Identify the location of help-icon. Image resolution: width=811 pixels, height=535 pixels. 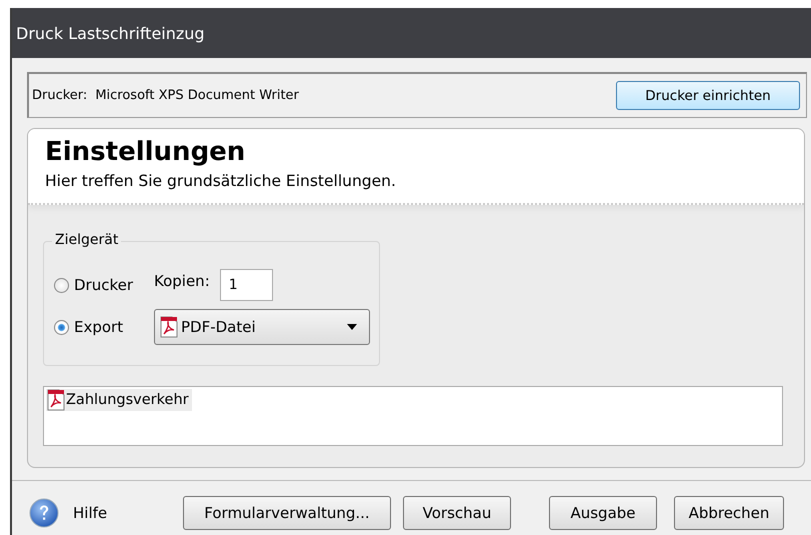
(44, 513).